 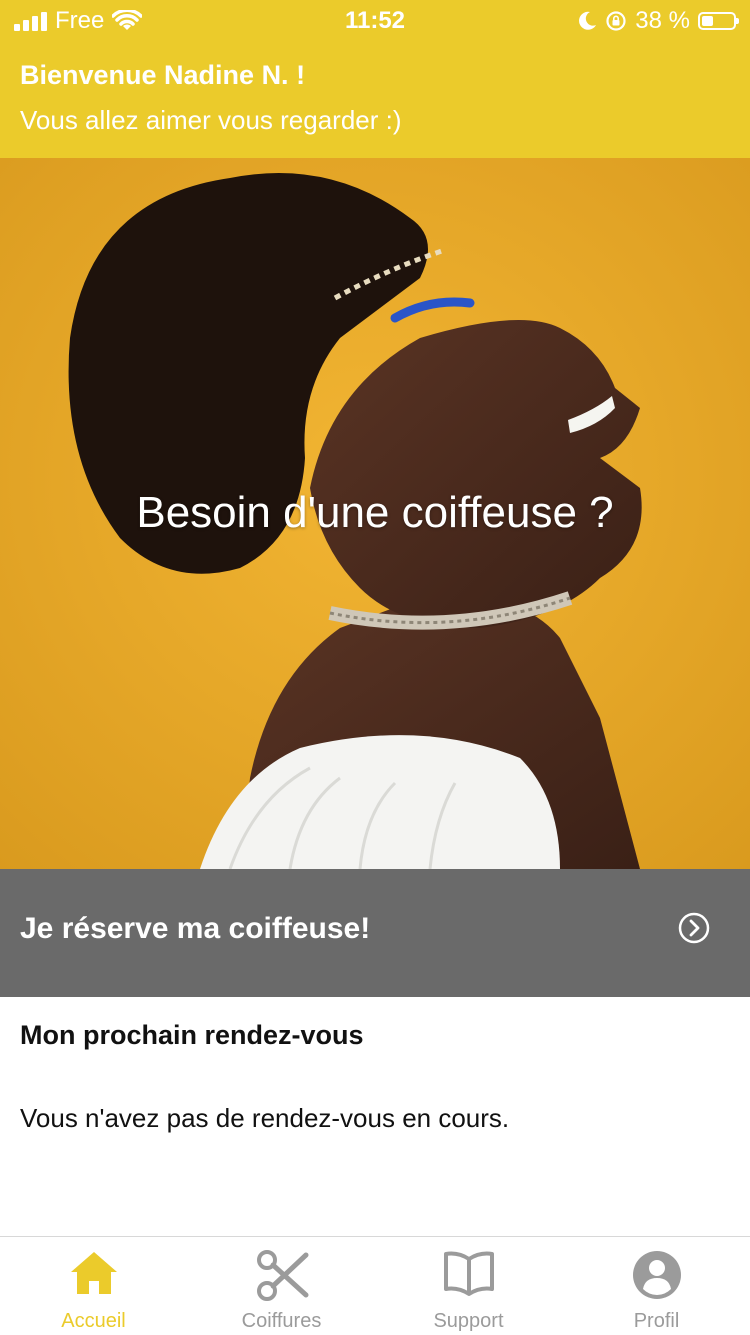 I want to click on tab-support-label: Support, so click(x=468, y=1321).